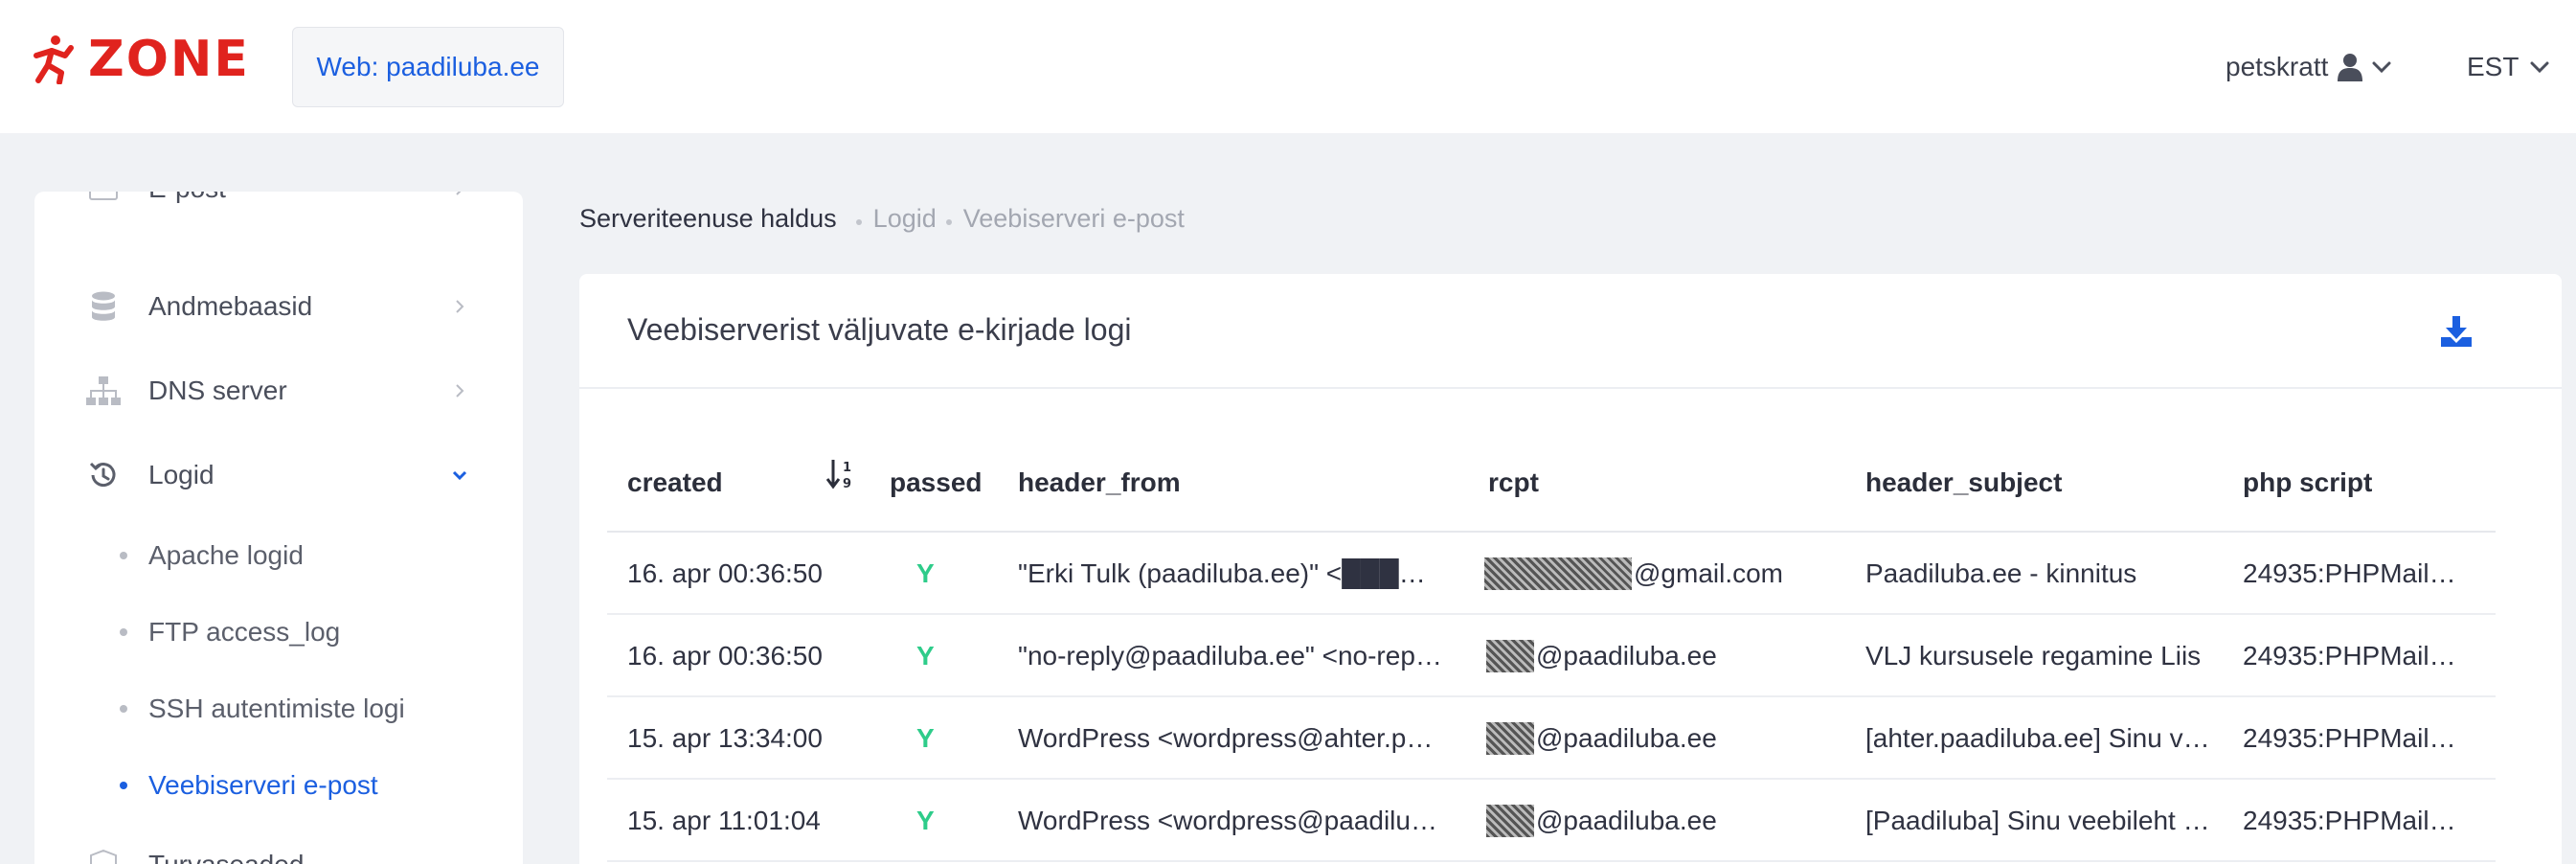 The image size is (2576, 864). I want to click on cell-header-from: WordPress <wordpress@paadiluba.ee>, so click(1232, 821).